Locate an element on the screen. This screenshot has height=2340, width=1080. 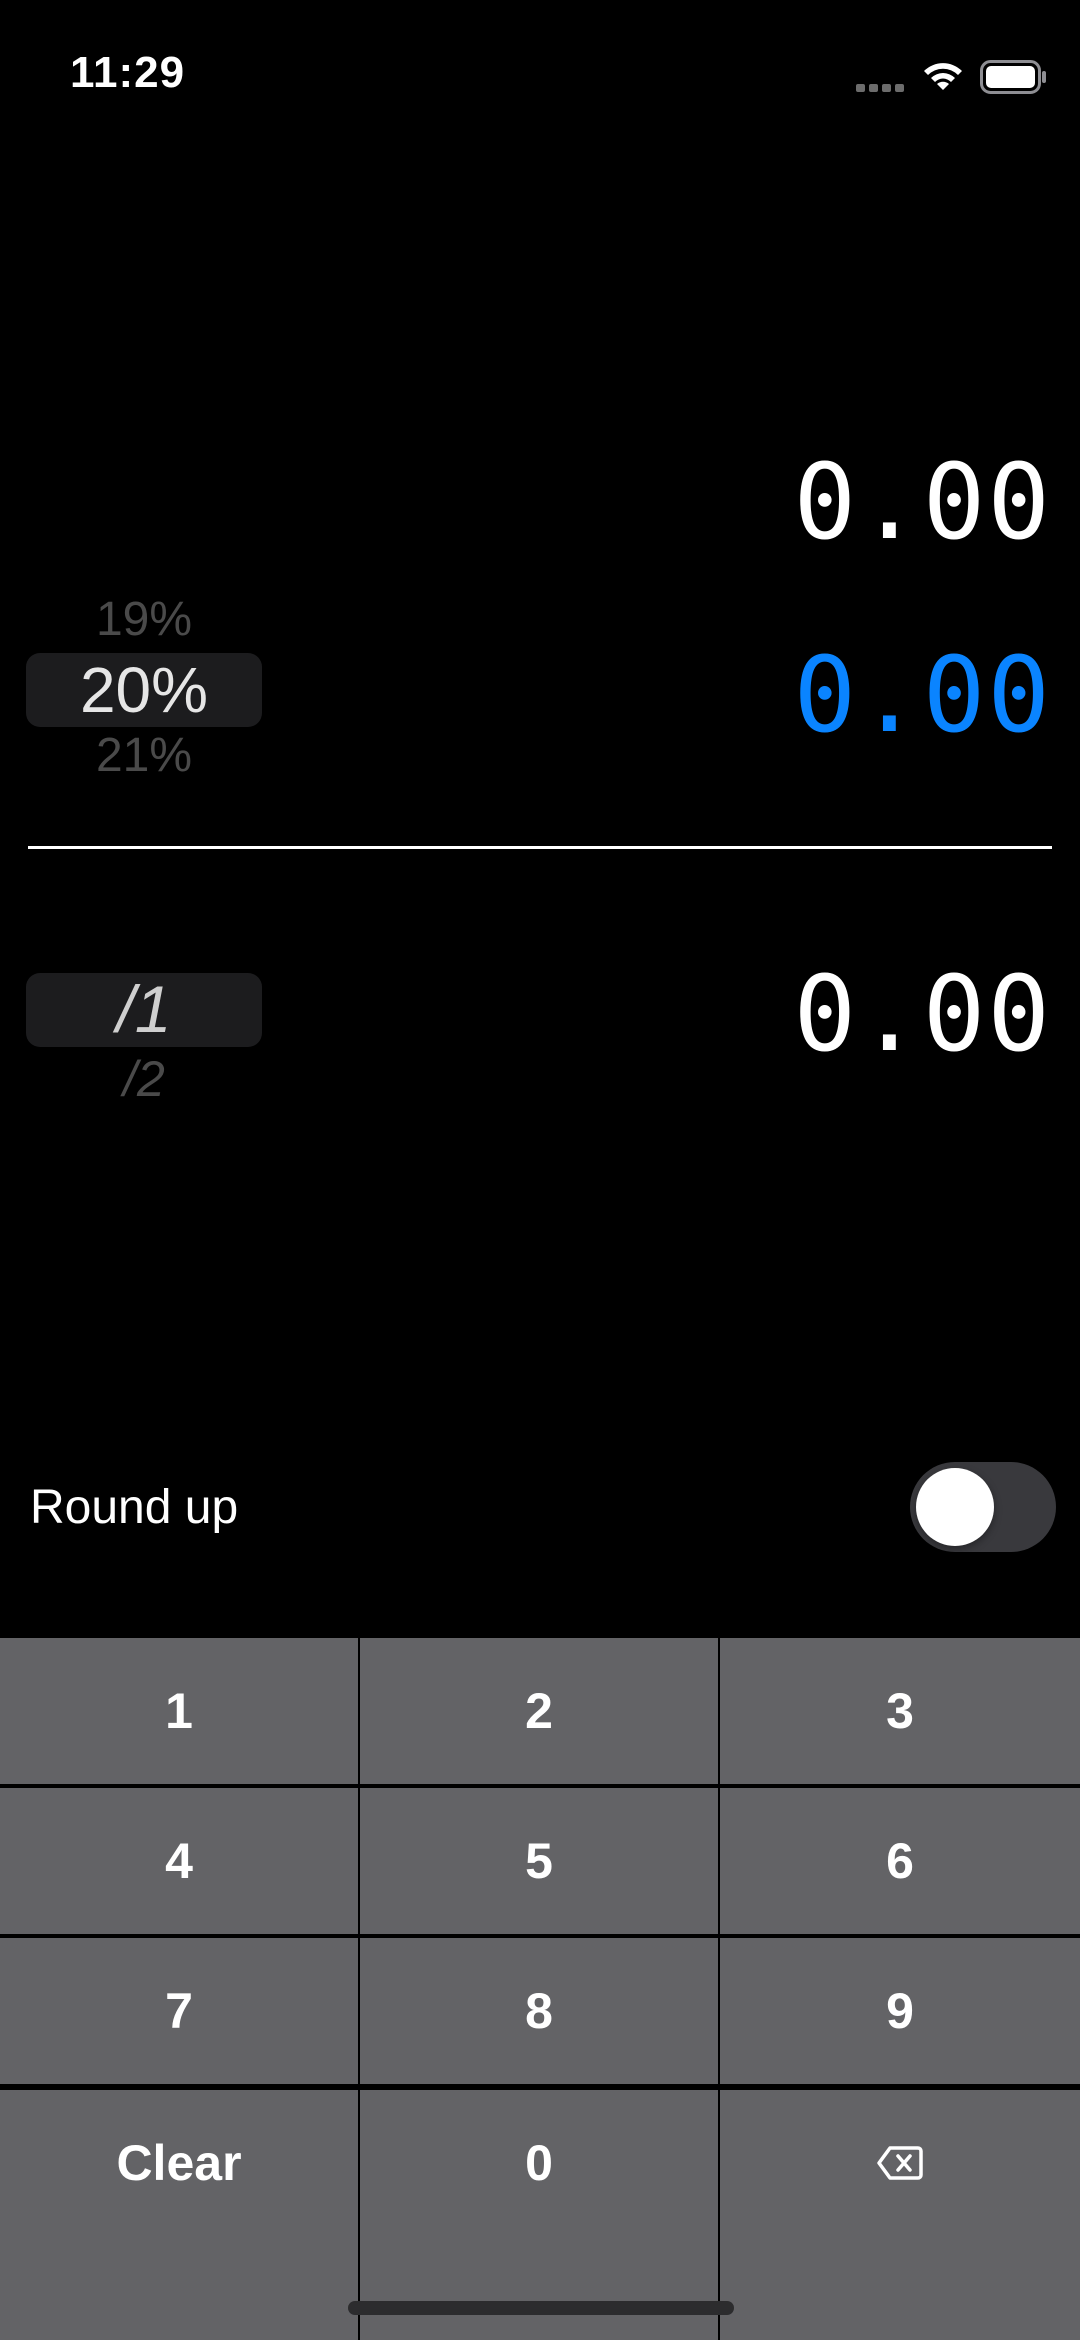
key-0-label: 0 is located at coordinates (539, 2163).